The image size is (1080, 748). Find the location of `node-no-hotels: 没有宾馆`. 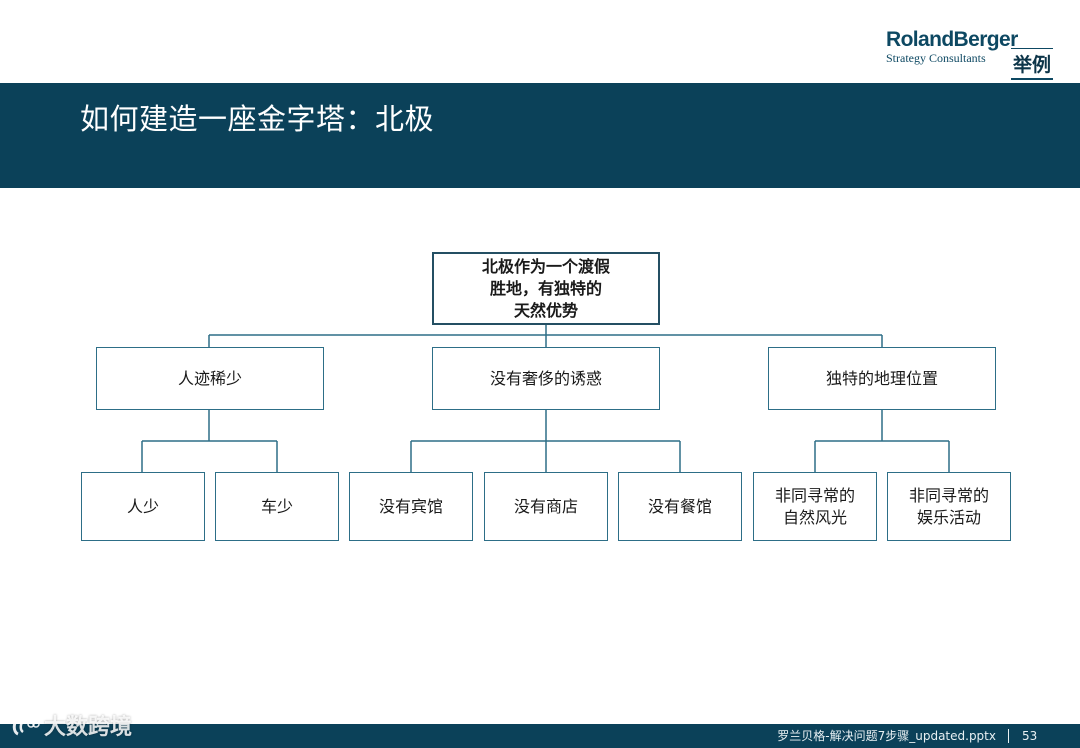

node-no-hotels: 没有宾馆 is located at coordinates (411, 506).